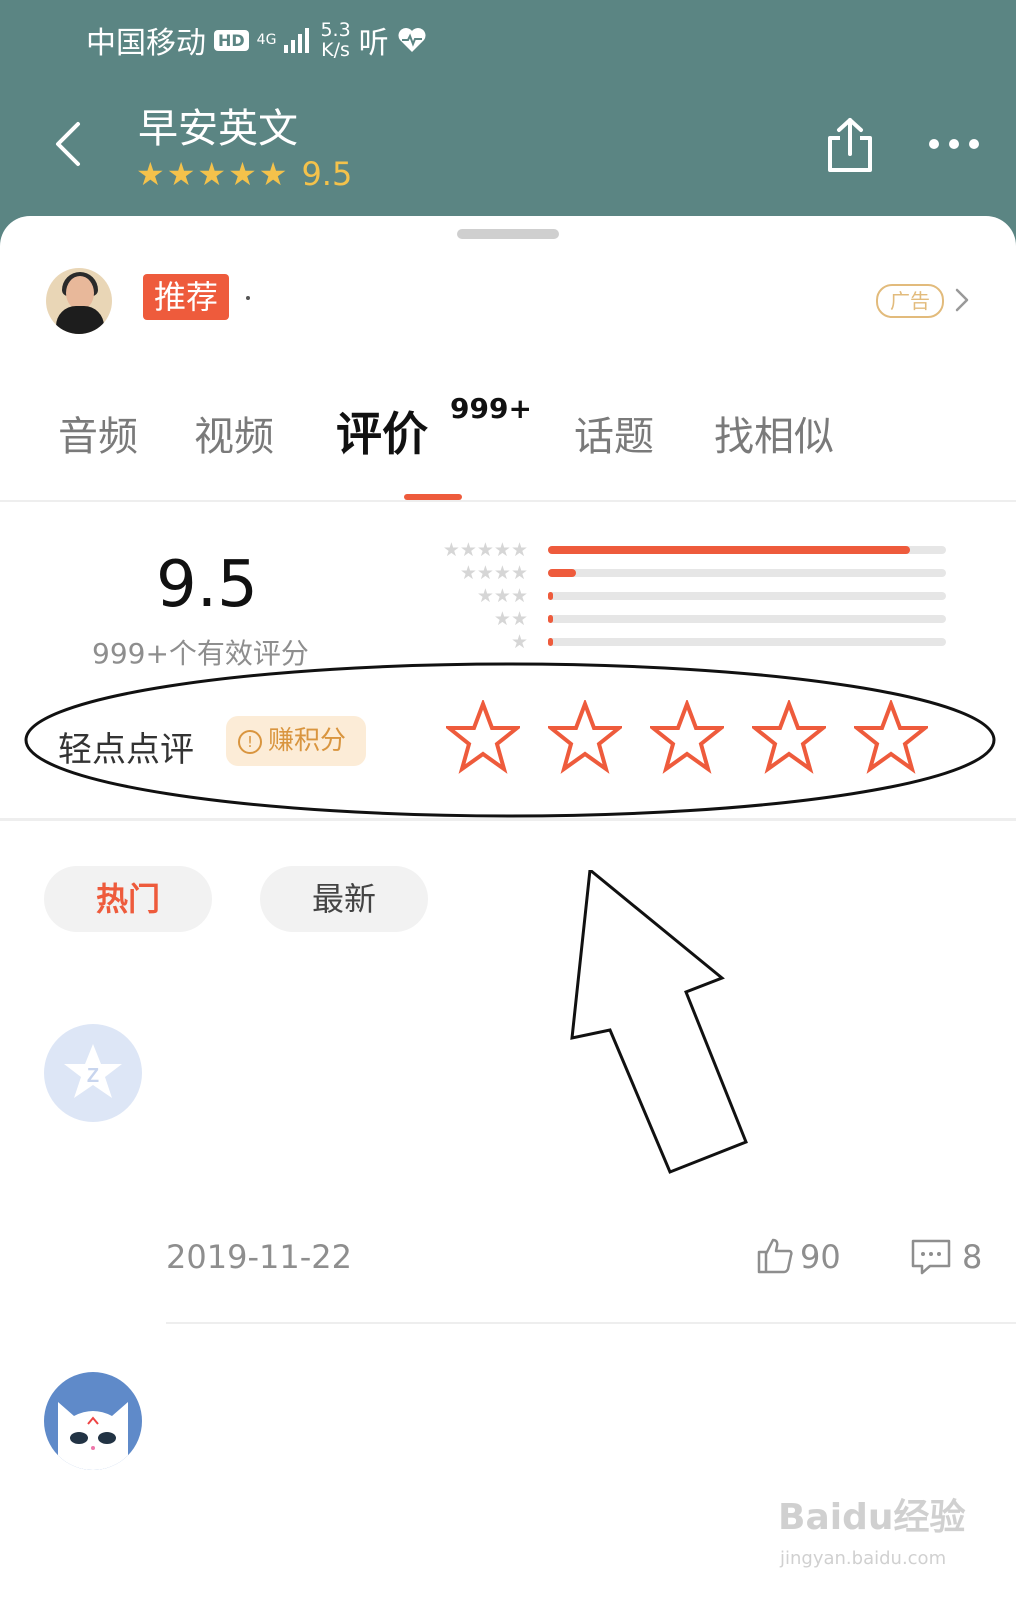 Image resolution: width=1016 pixels, height=1600 pixels. What do you see at coordinates (248, 298) in the screenshot?
I see `separator-dot` at bounding box center [248, 298].